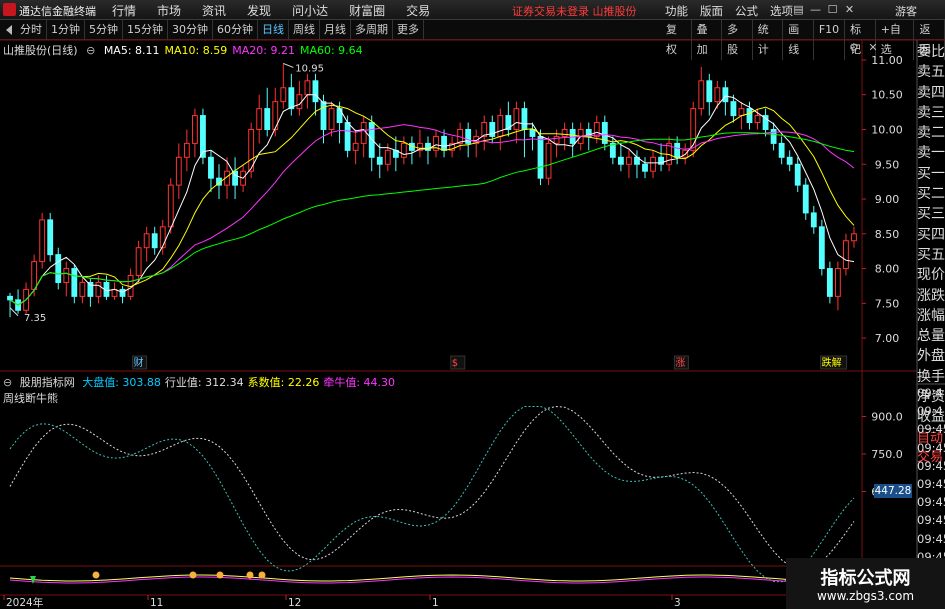 This screenshot has width=945, height=609. I want to click on date-axis-label: 1, so click(435, 603).